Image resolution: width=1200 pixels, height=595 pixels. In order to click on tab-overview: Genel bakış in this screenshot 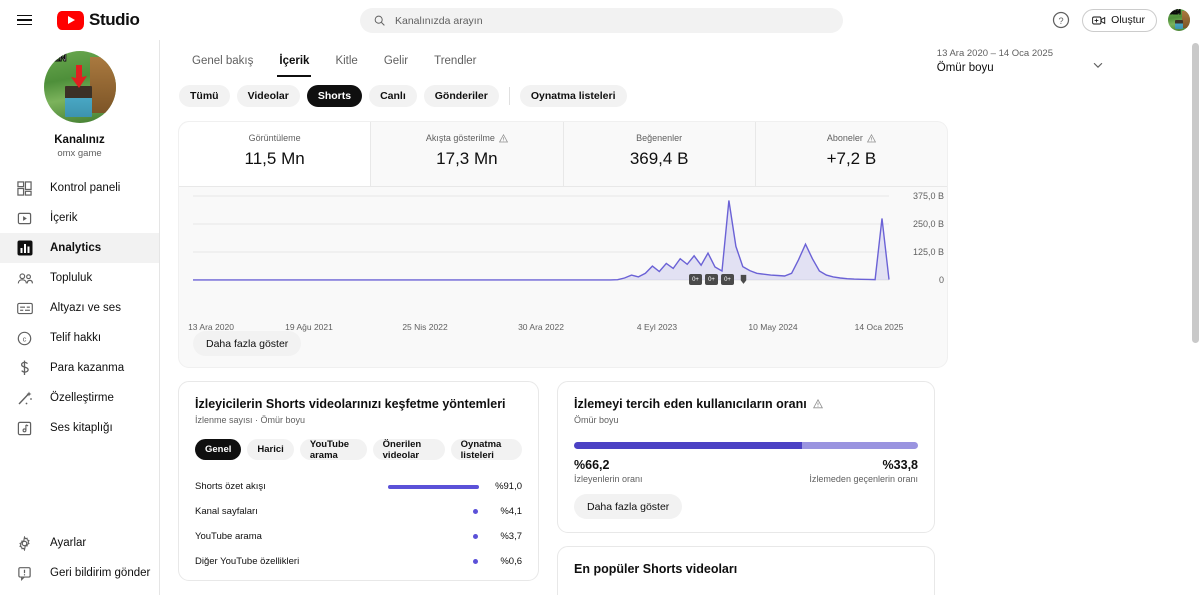, I will do `click(222, 66)`.